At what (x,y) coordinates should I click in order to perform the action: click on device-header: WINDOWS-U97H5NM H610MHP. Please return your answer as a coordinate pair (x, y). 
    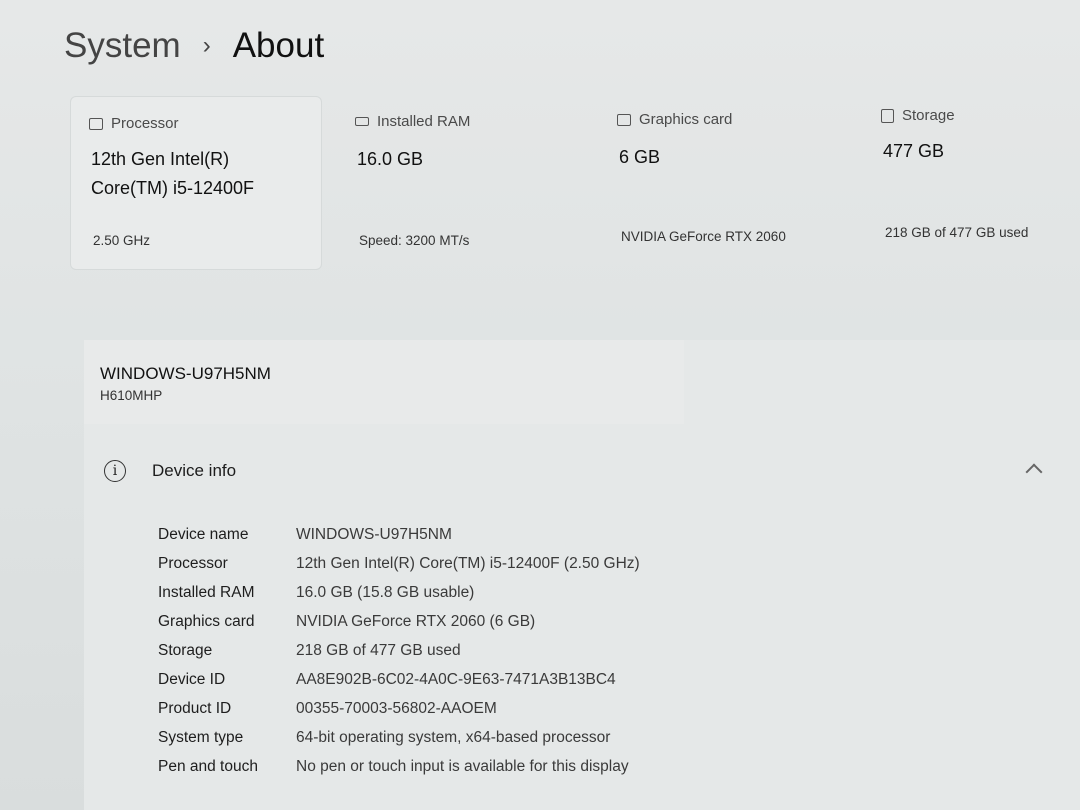
    Looking at the image, I should click on (384, 382).